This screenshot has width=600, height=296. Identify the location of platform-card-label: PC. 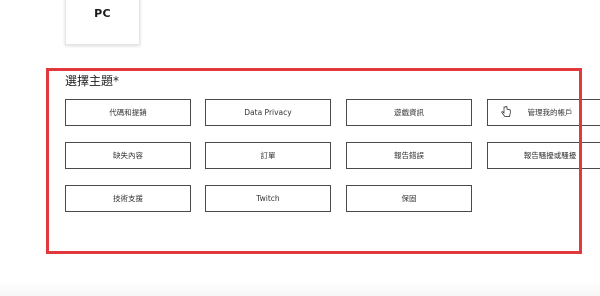
(102, 13).